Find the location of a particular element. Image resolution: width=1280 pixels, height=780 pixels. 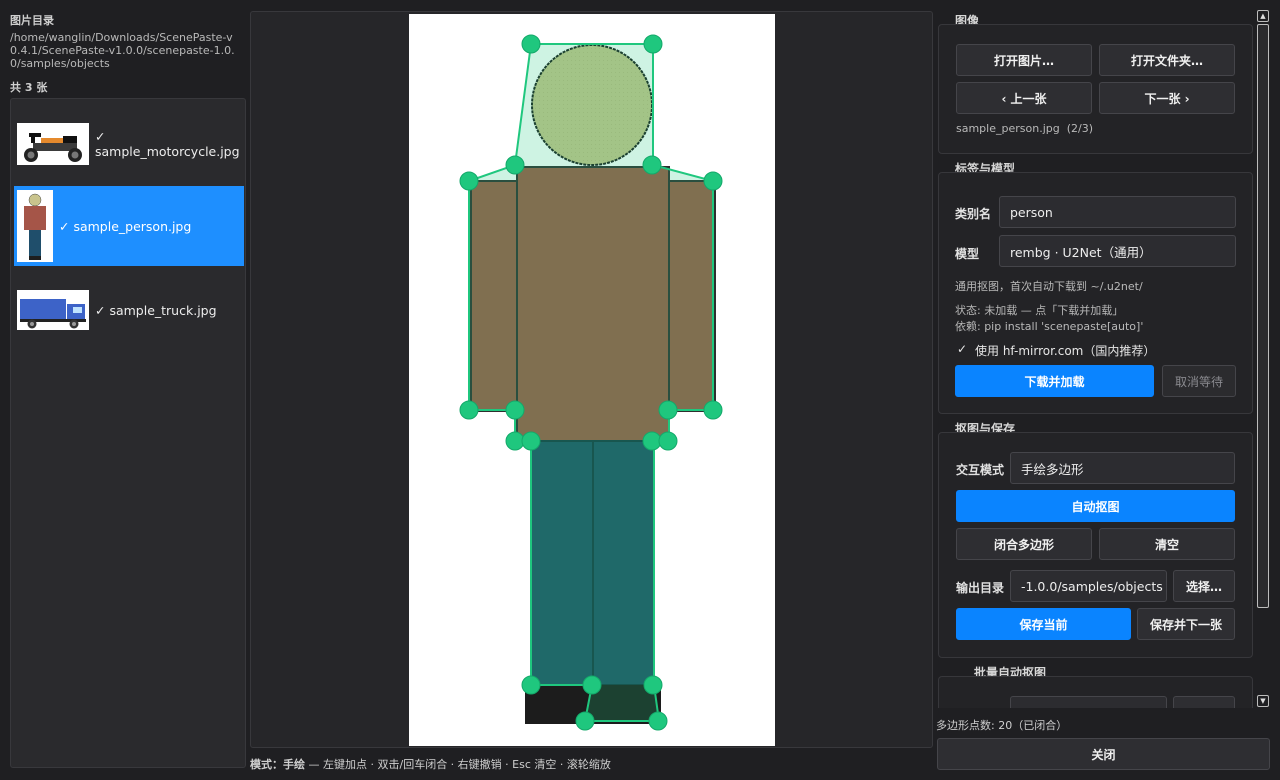

list-item: ✓ sample_motorcycle.jpg is located at coordinates (129, 144).